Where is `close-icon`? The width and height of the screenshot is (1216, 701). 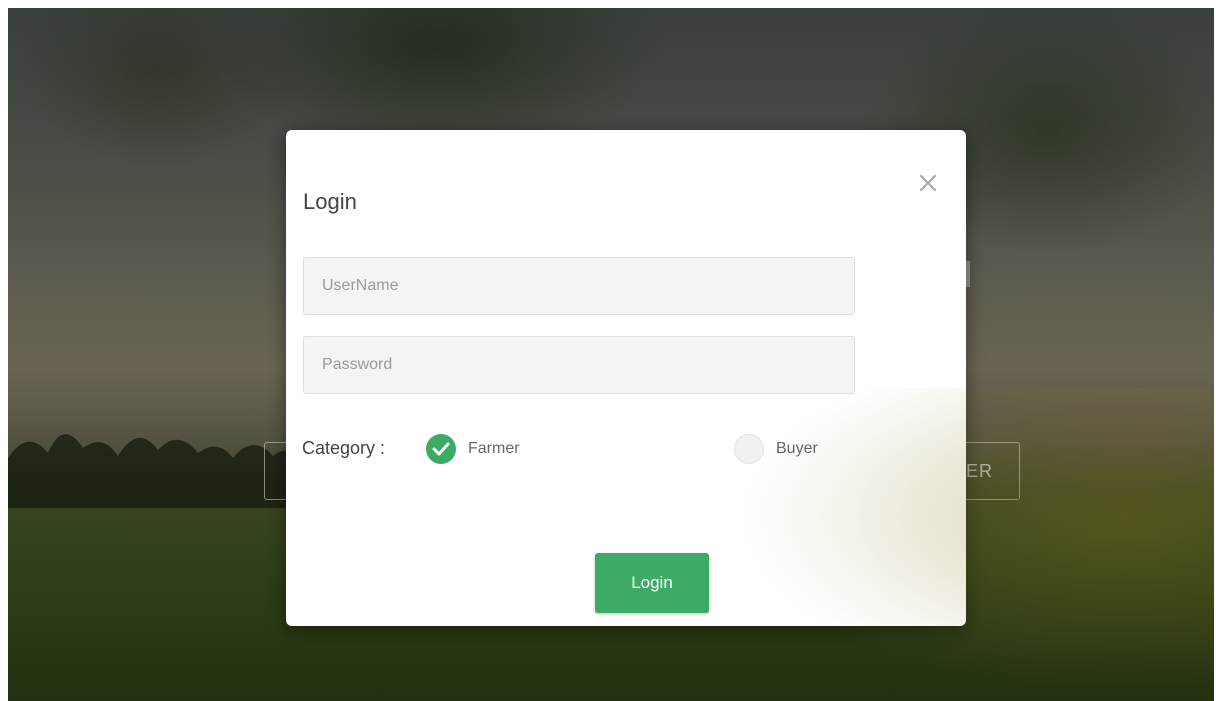
close-icon is located at coordinates (928, 183).